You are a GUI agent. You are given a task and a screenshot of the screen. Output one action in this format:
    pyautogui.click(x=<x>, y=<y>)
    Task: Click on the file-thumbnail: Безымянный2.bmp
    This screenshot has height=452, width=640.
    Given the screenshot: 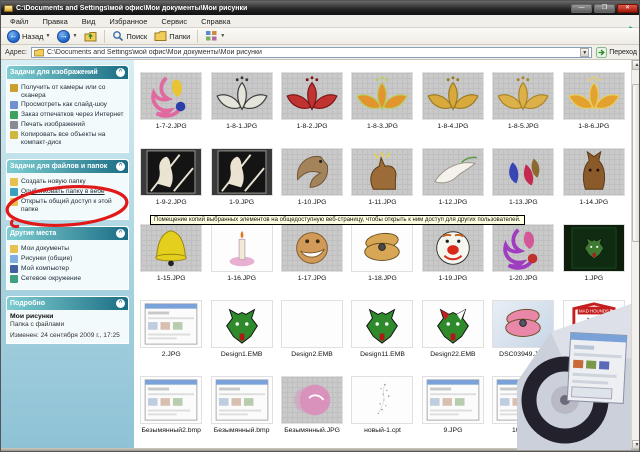 What is the action you would take?
    pyautogui.click(x=171, y=409)
    